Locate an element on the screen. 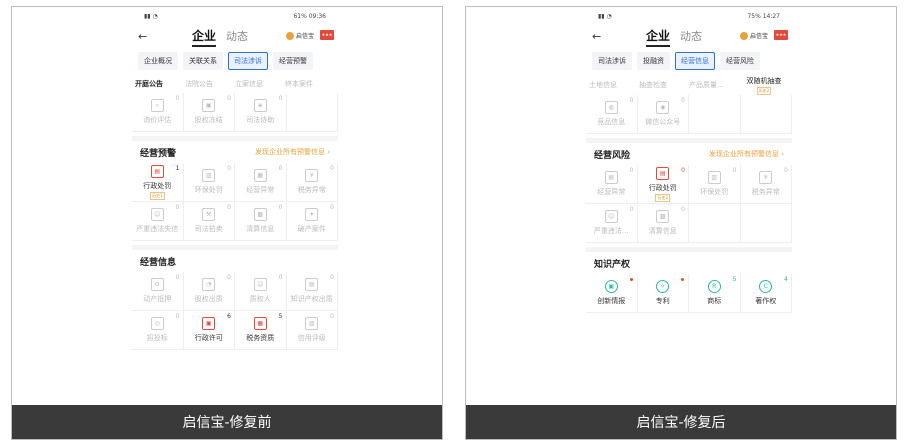  text-row-item: 双随机抽查 历史2 is located at coordinates (764, 85).